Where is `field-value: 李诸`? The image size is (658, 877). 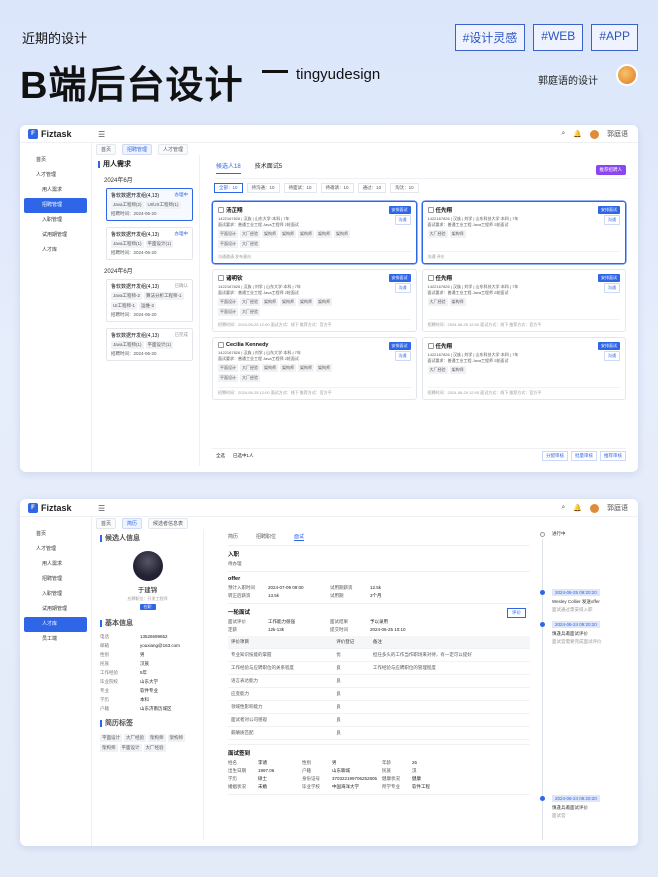
field-value: 李诸 is located at coordinates (262, 762).